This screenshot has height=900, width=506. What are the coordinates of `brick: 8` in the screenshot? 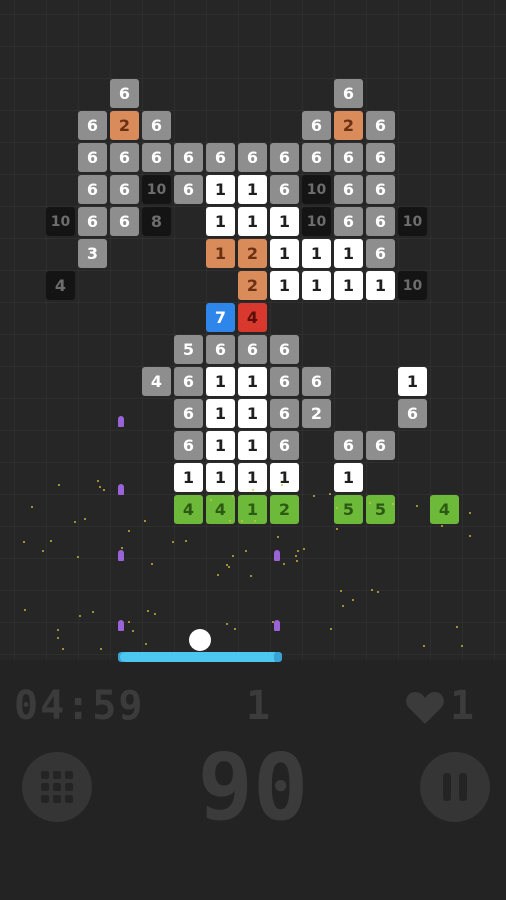 It's located at (156, 221).